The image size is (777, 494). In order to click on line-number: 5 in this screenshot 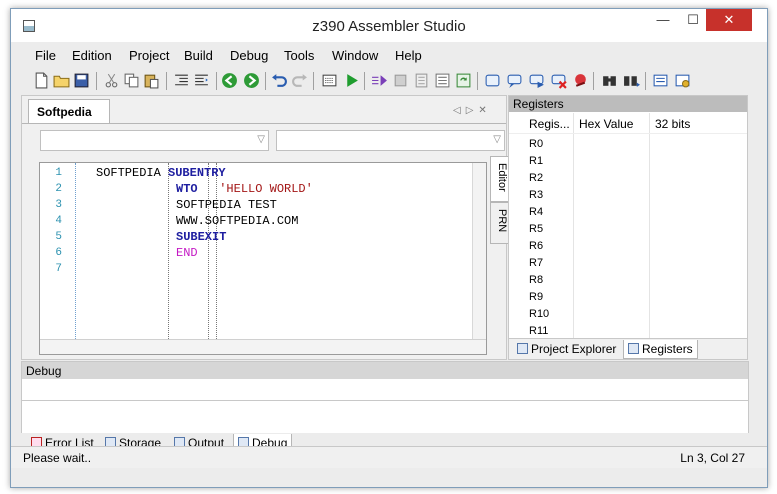, I will do `click(58, 237)`.